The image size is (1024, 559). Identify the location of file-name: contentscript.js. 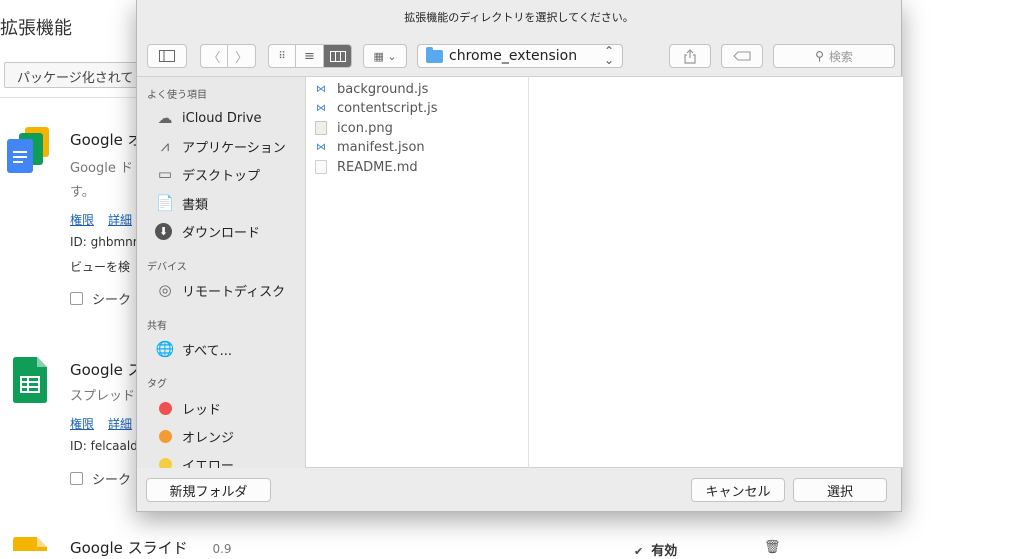
(387, 108).